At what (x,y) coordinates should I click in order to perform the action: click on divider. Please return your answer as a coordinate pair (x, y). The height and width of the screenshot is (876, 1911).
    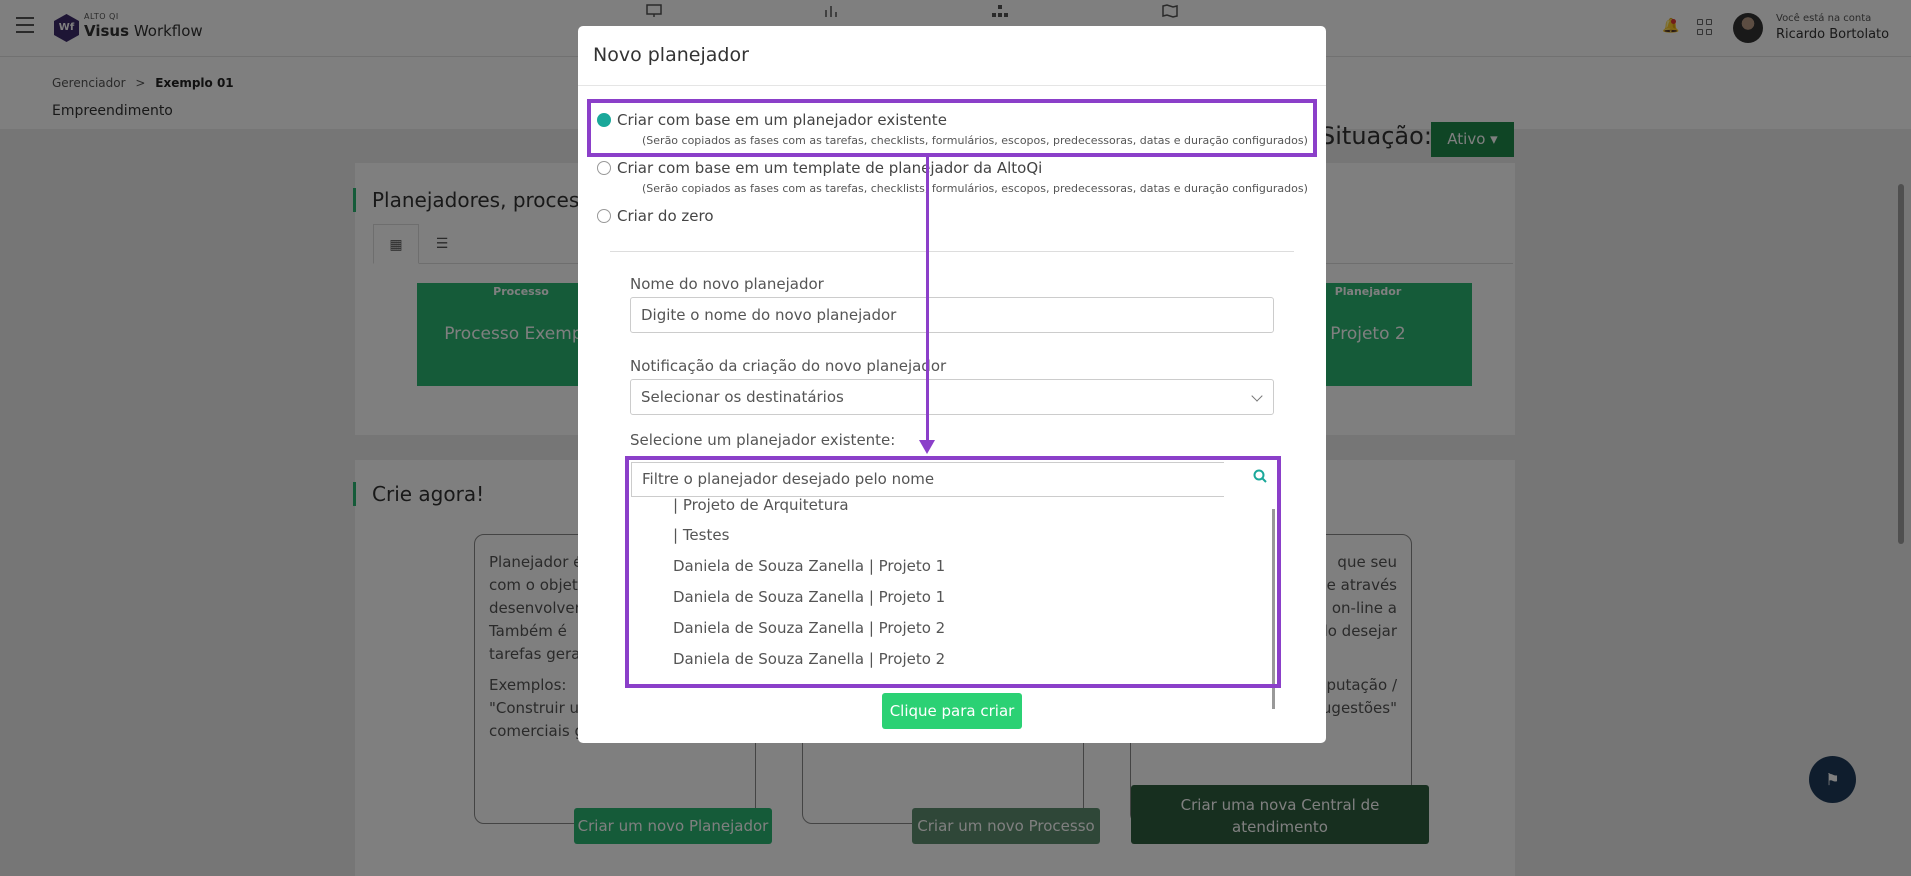
    Looking at the image, I should click on (952, 251).